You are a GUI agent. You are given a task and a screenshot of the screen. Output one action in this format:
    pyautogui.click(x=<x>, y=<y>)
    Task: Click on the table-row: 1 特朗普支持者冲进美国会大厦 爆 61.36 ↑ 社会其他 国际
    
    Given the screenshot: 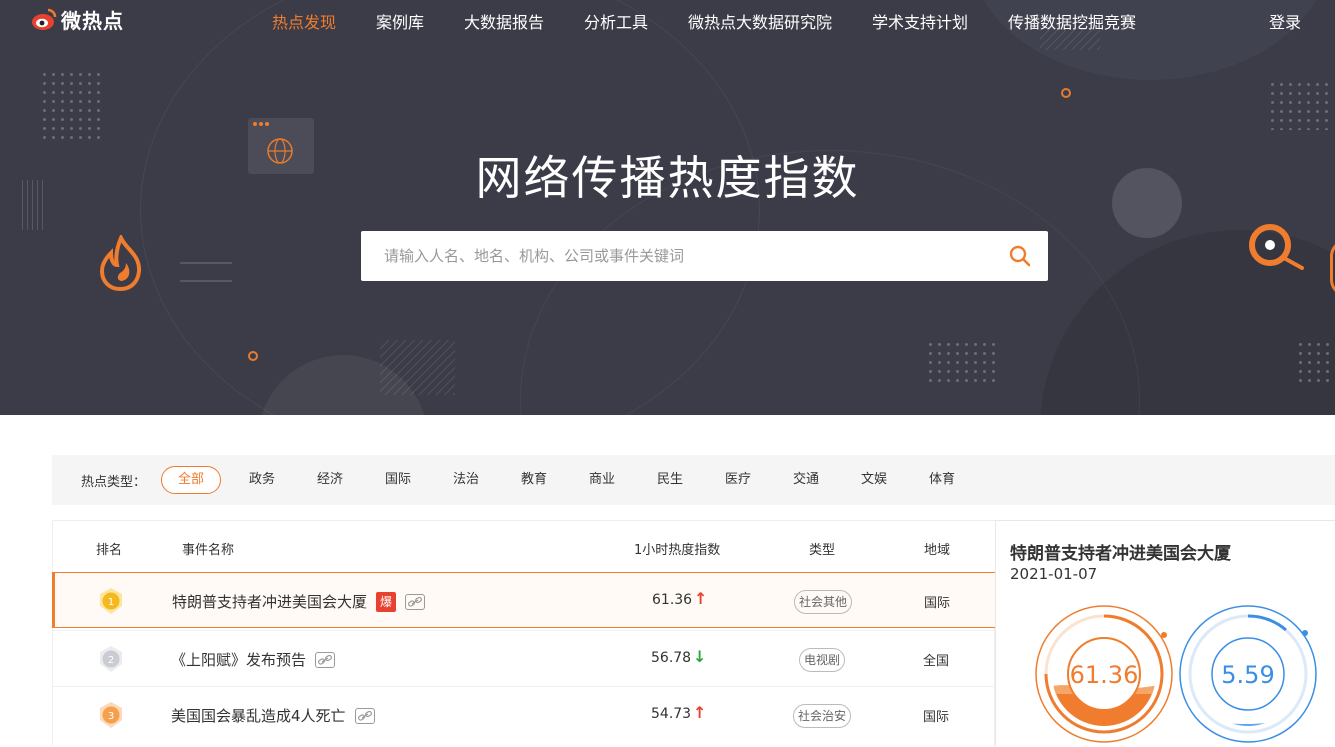 What is the action you would take?
    pyautogui.click(x=524, y=600)
    